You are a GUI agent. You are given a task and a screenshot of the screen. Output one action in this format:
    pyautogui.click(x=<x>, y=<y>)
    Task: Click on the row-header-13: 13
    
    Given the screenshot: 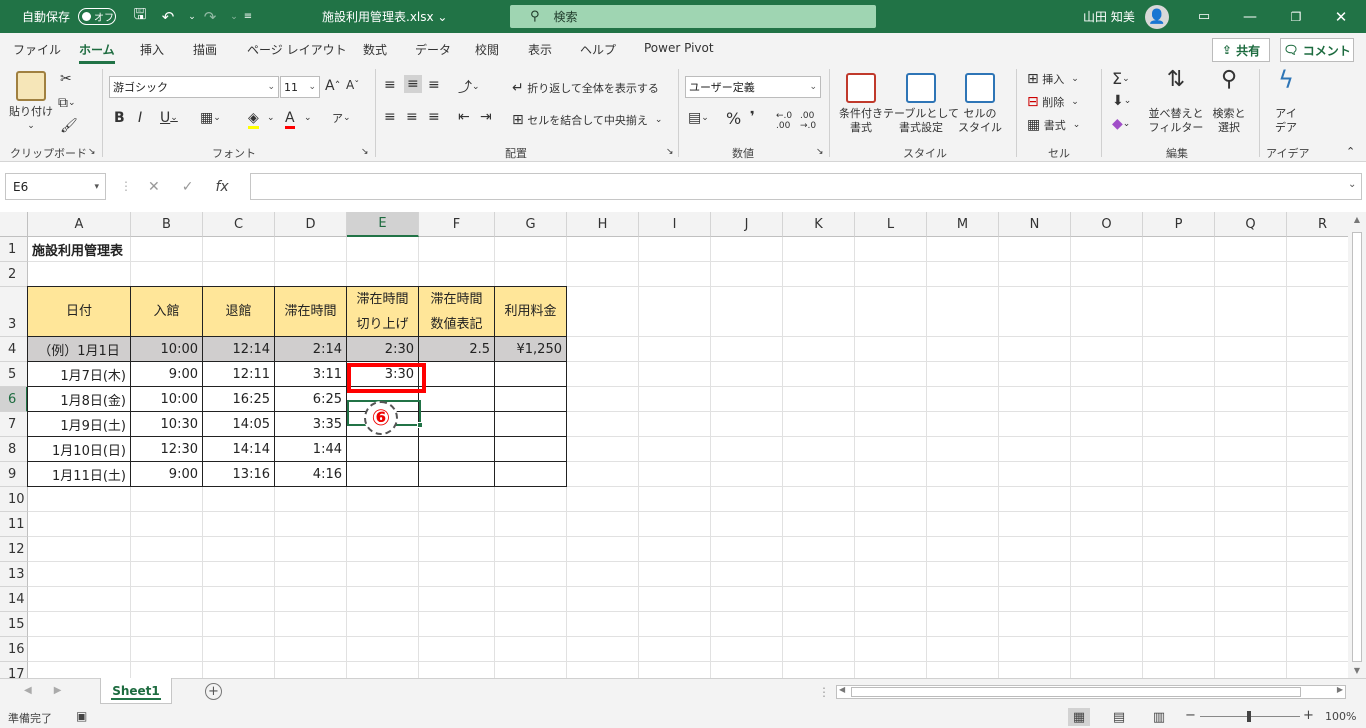 What is the action you would take?
    pyautogui.click(x=14, y=574)
    